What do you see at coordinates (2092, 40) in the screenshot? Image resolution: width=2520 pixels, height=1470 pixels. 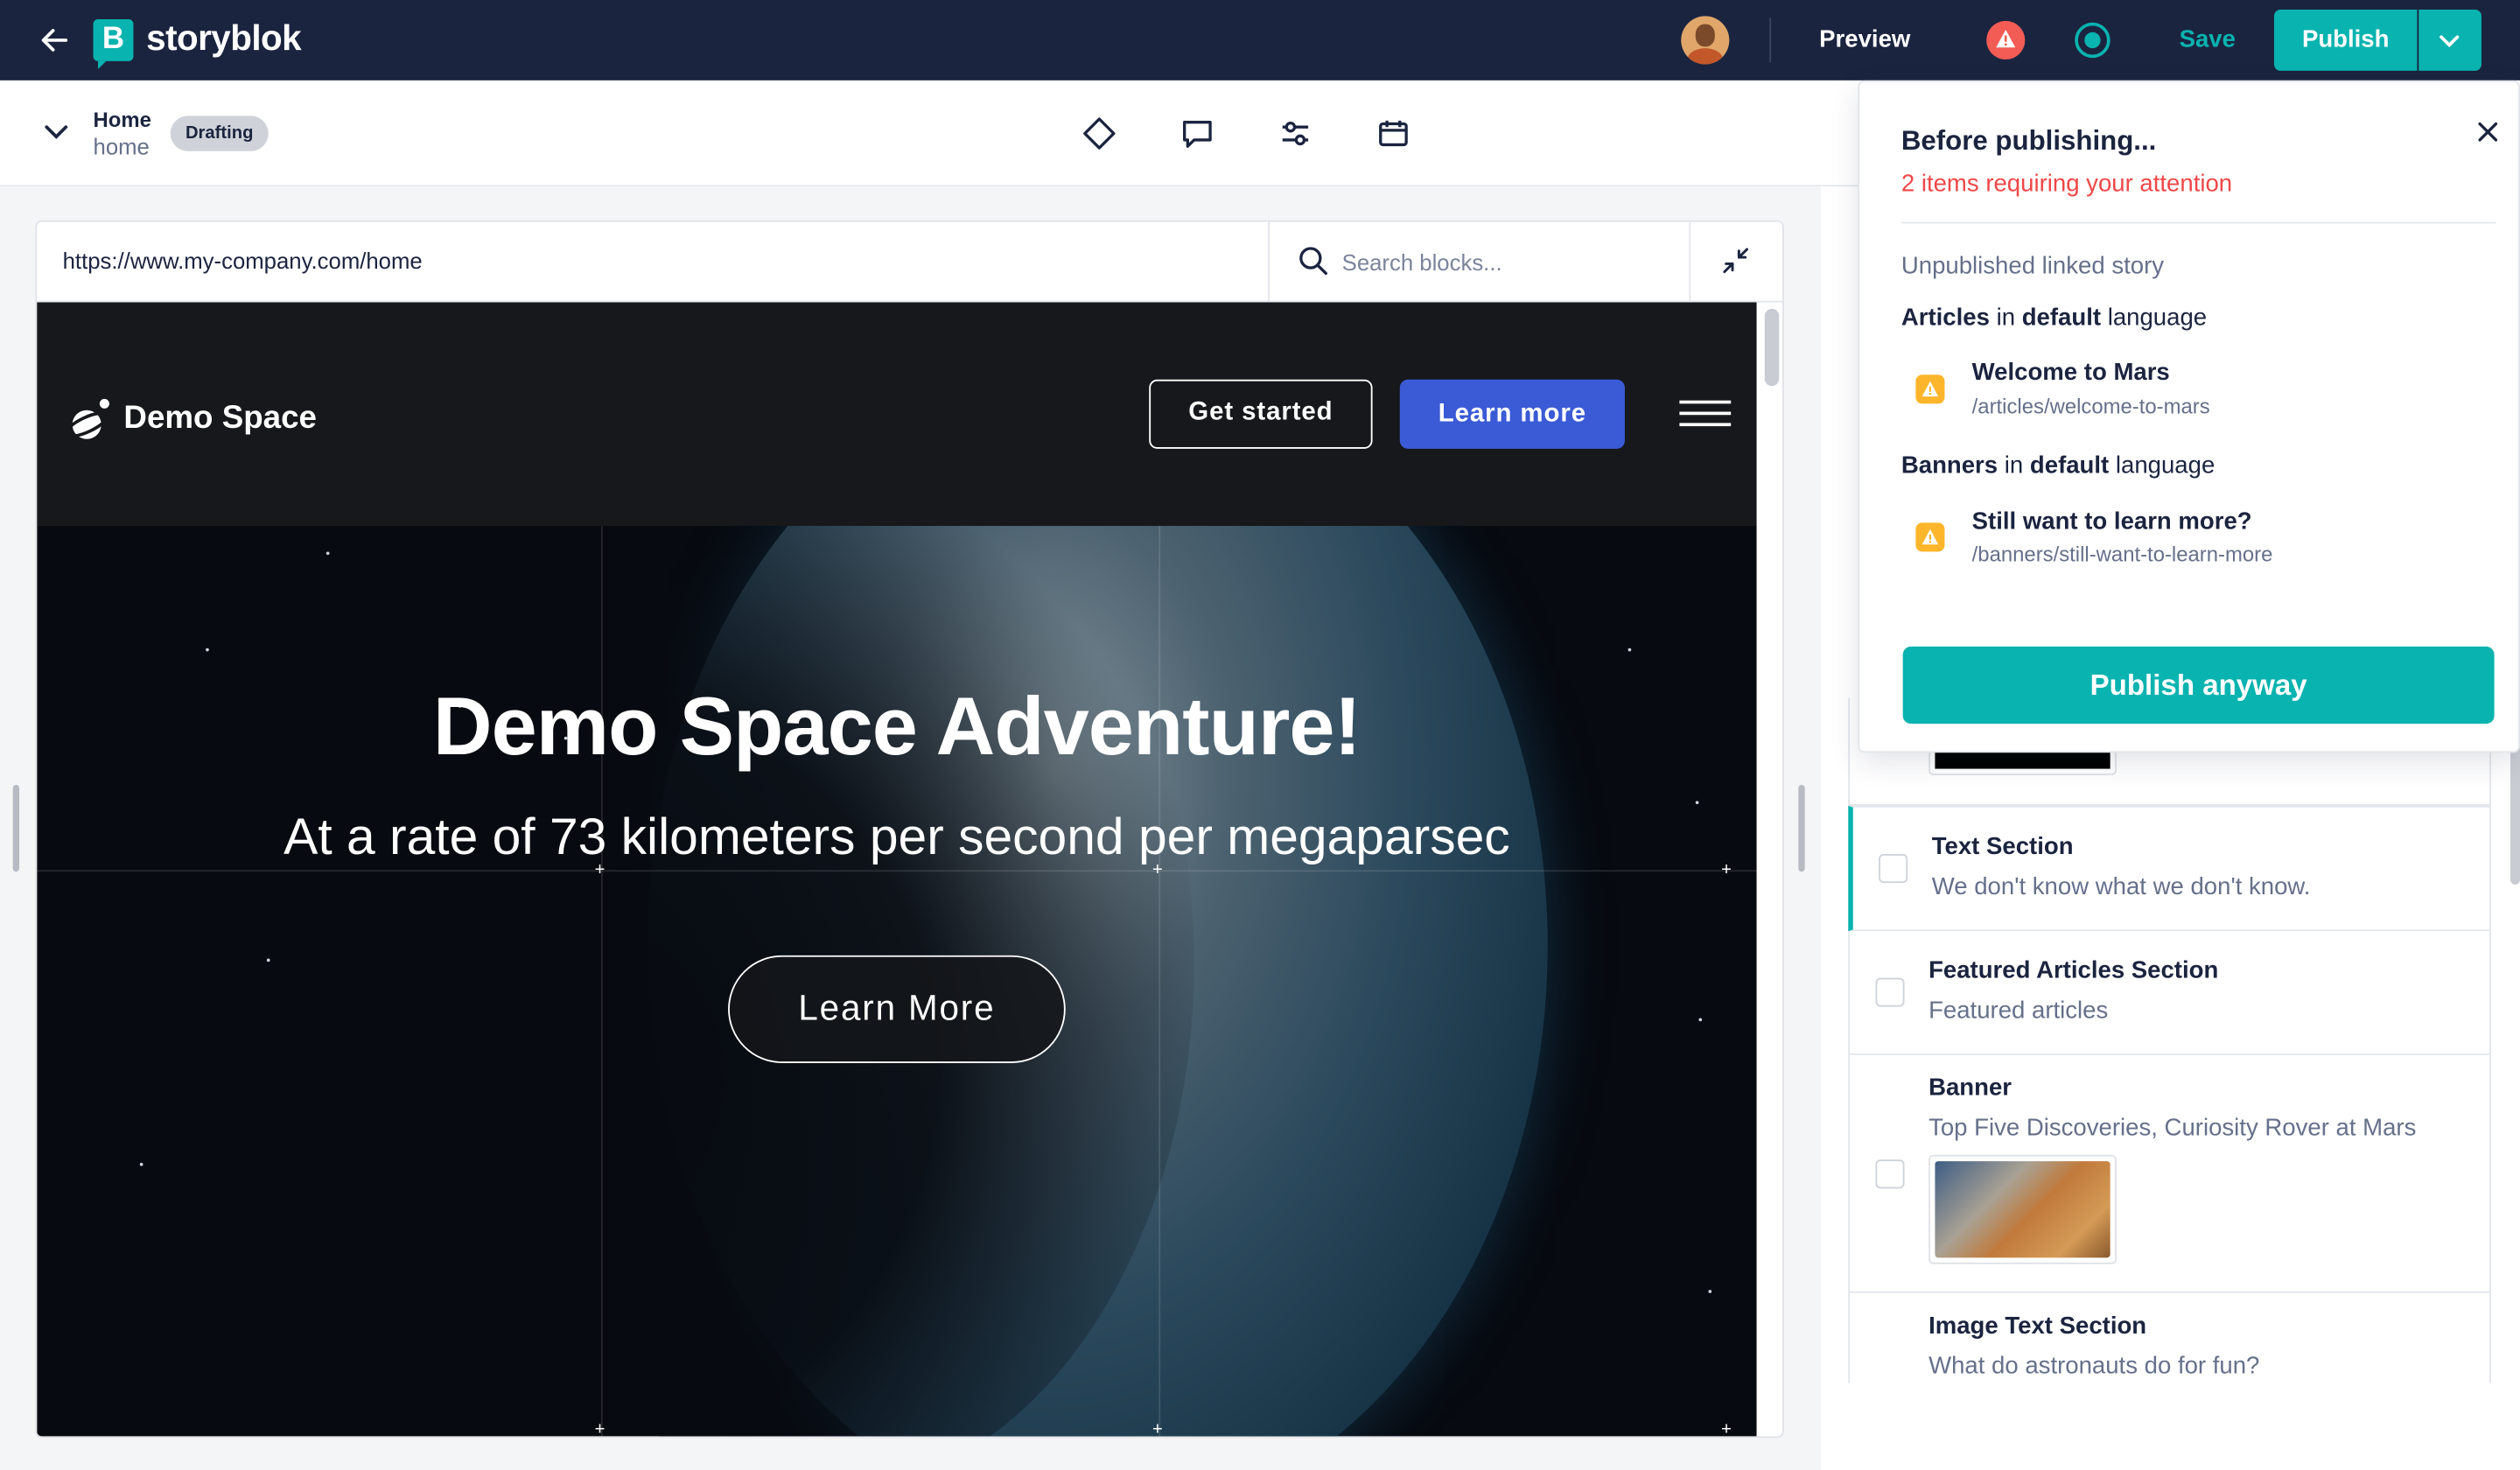 I see `status-indicator-icon` at bounding box center [2092, 40].